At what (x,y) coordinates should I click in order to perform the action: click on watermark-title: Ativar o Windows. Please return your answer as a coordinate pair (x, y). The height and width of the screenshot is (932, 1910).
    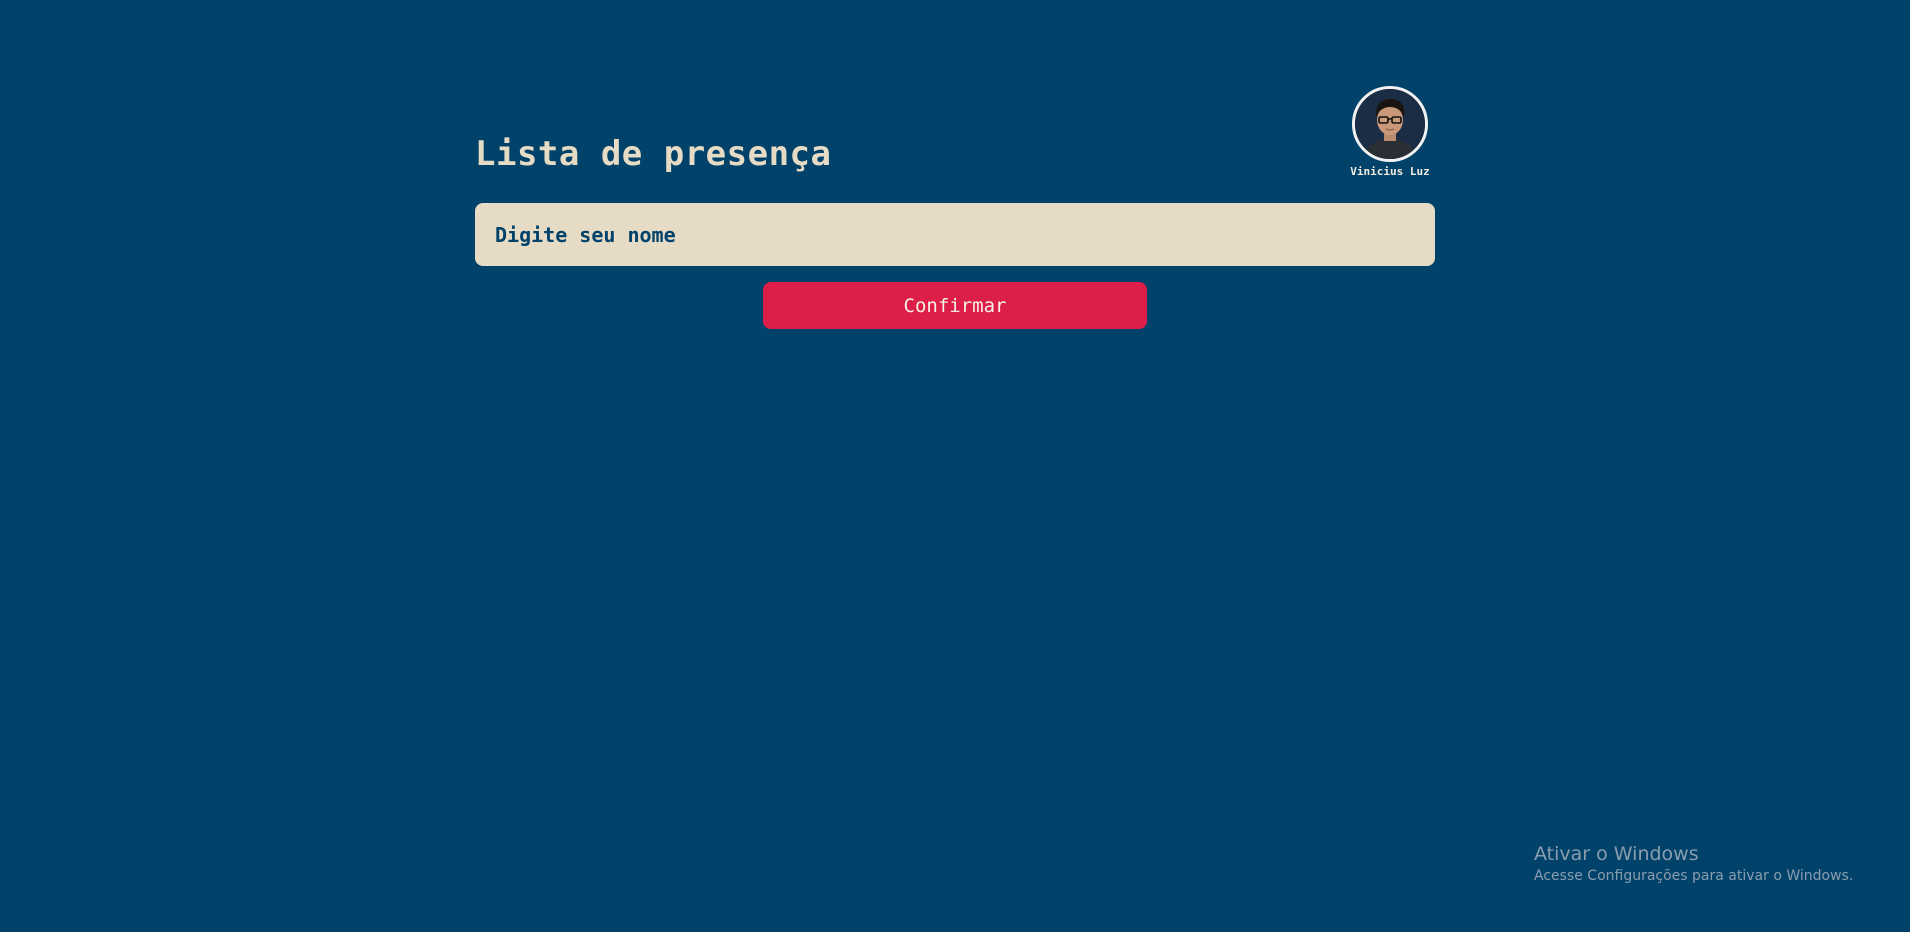
    Looking at the image, I should click on (1616, 854).